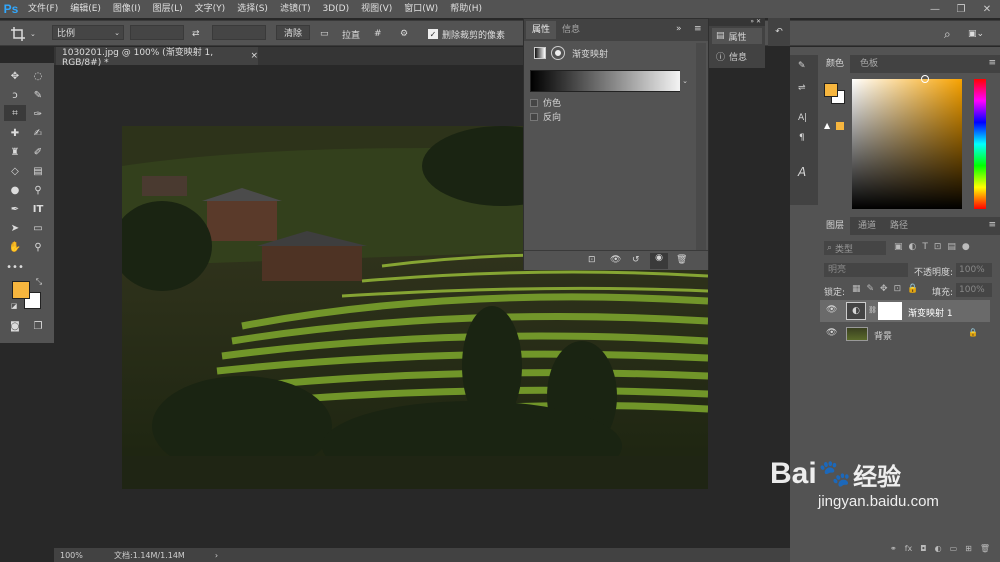 The image size is (1000, 562). What do you see at coordinates (376, 9) in the screenshot?
I see `menu-view: 视图(V)` at bounding box center [376, 9].